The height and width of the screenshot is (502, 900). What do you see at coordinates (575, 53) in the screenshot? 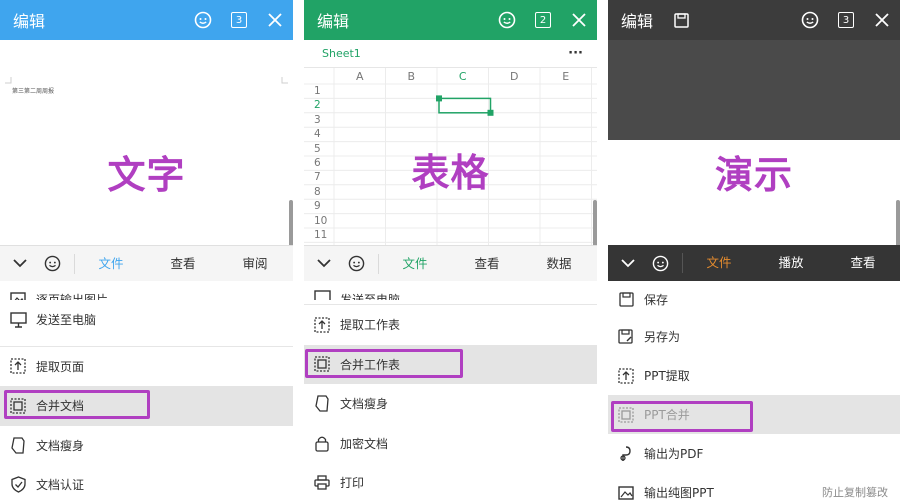
I see `more-icon: ···` at bounding box center [575, 53].